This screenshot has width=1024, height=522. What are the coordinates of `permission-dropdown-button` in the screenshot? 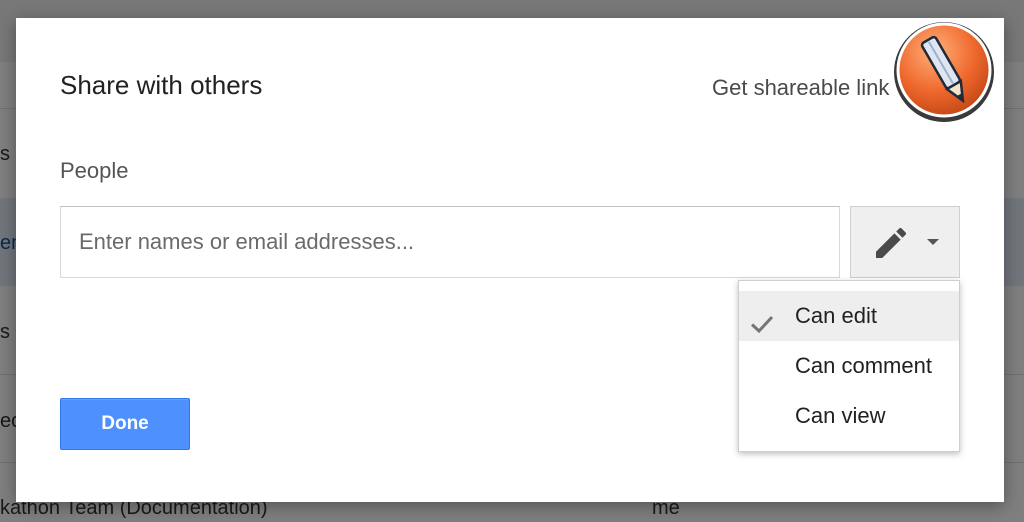 It's located at (905, 242).